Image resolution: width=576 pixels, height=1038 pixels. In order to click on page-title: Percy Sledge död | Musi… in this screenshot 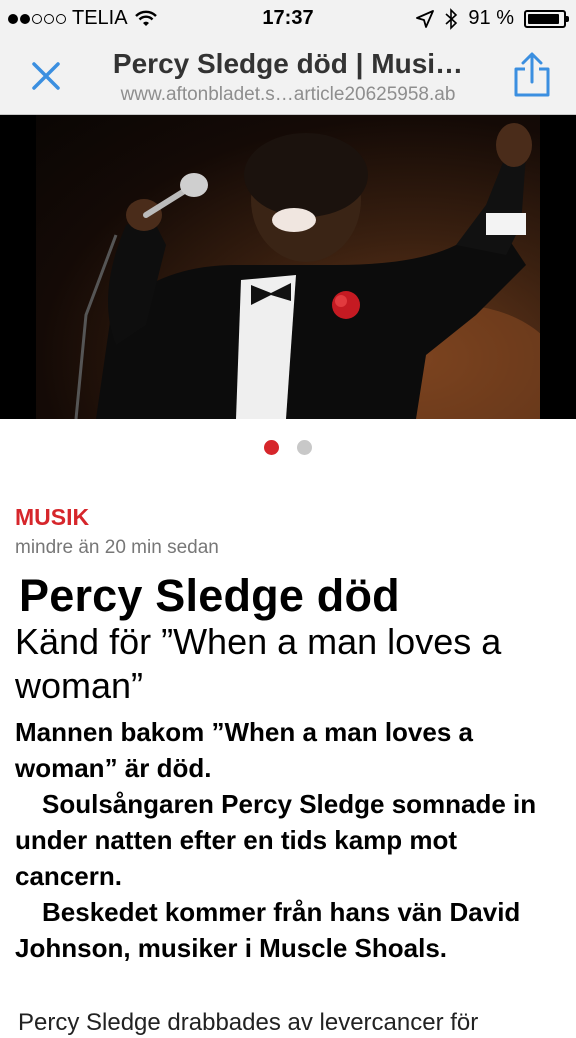, I will do `click(288, 63)`.